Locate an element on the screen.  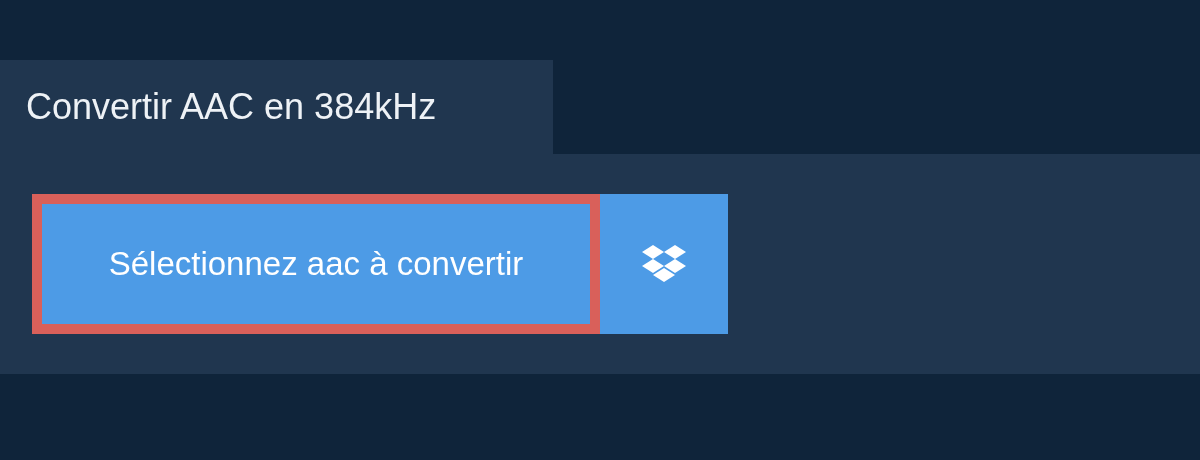
dropbox-button is located at coordinates (664, 264).